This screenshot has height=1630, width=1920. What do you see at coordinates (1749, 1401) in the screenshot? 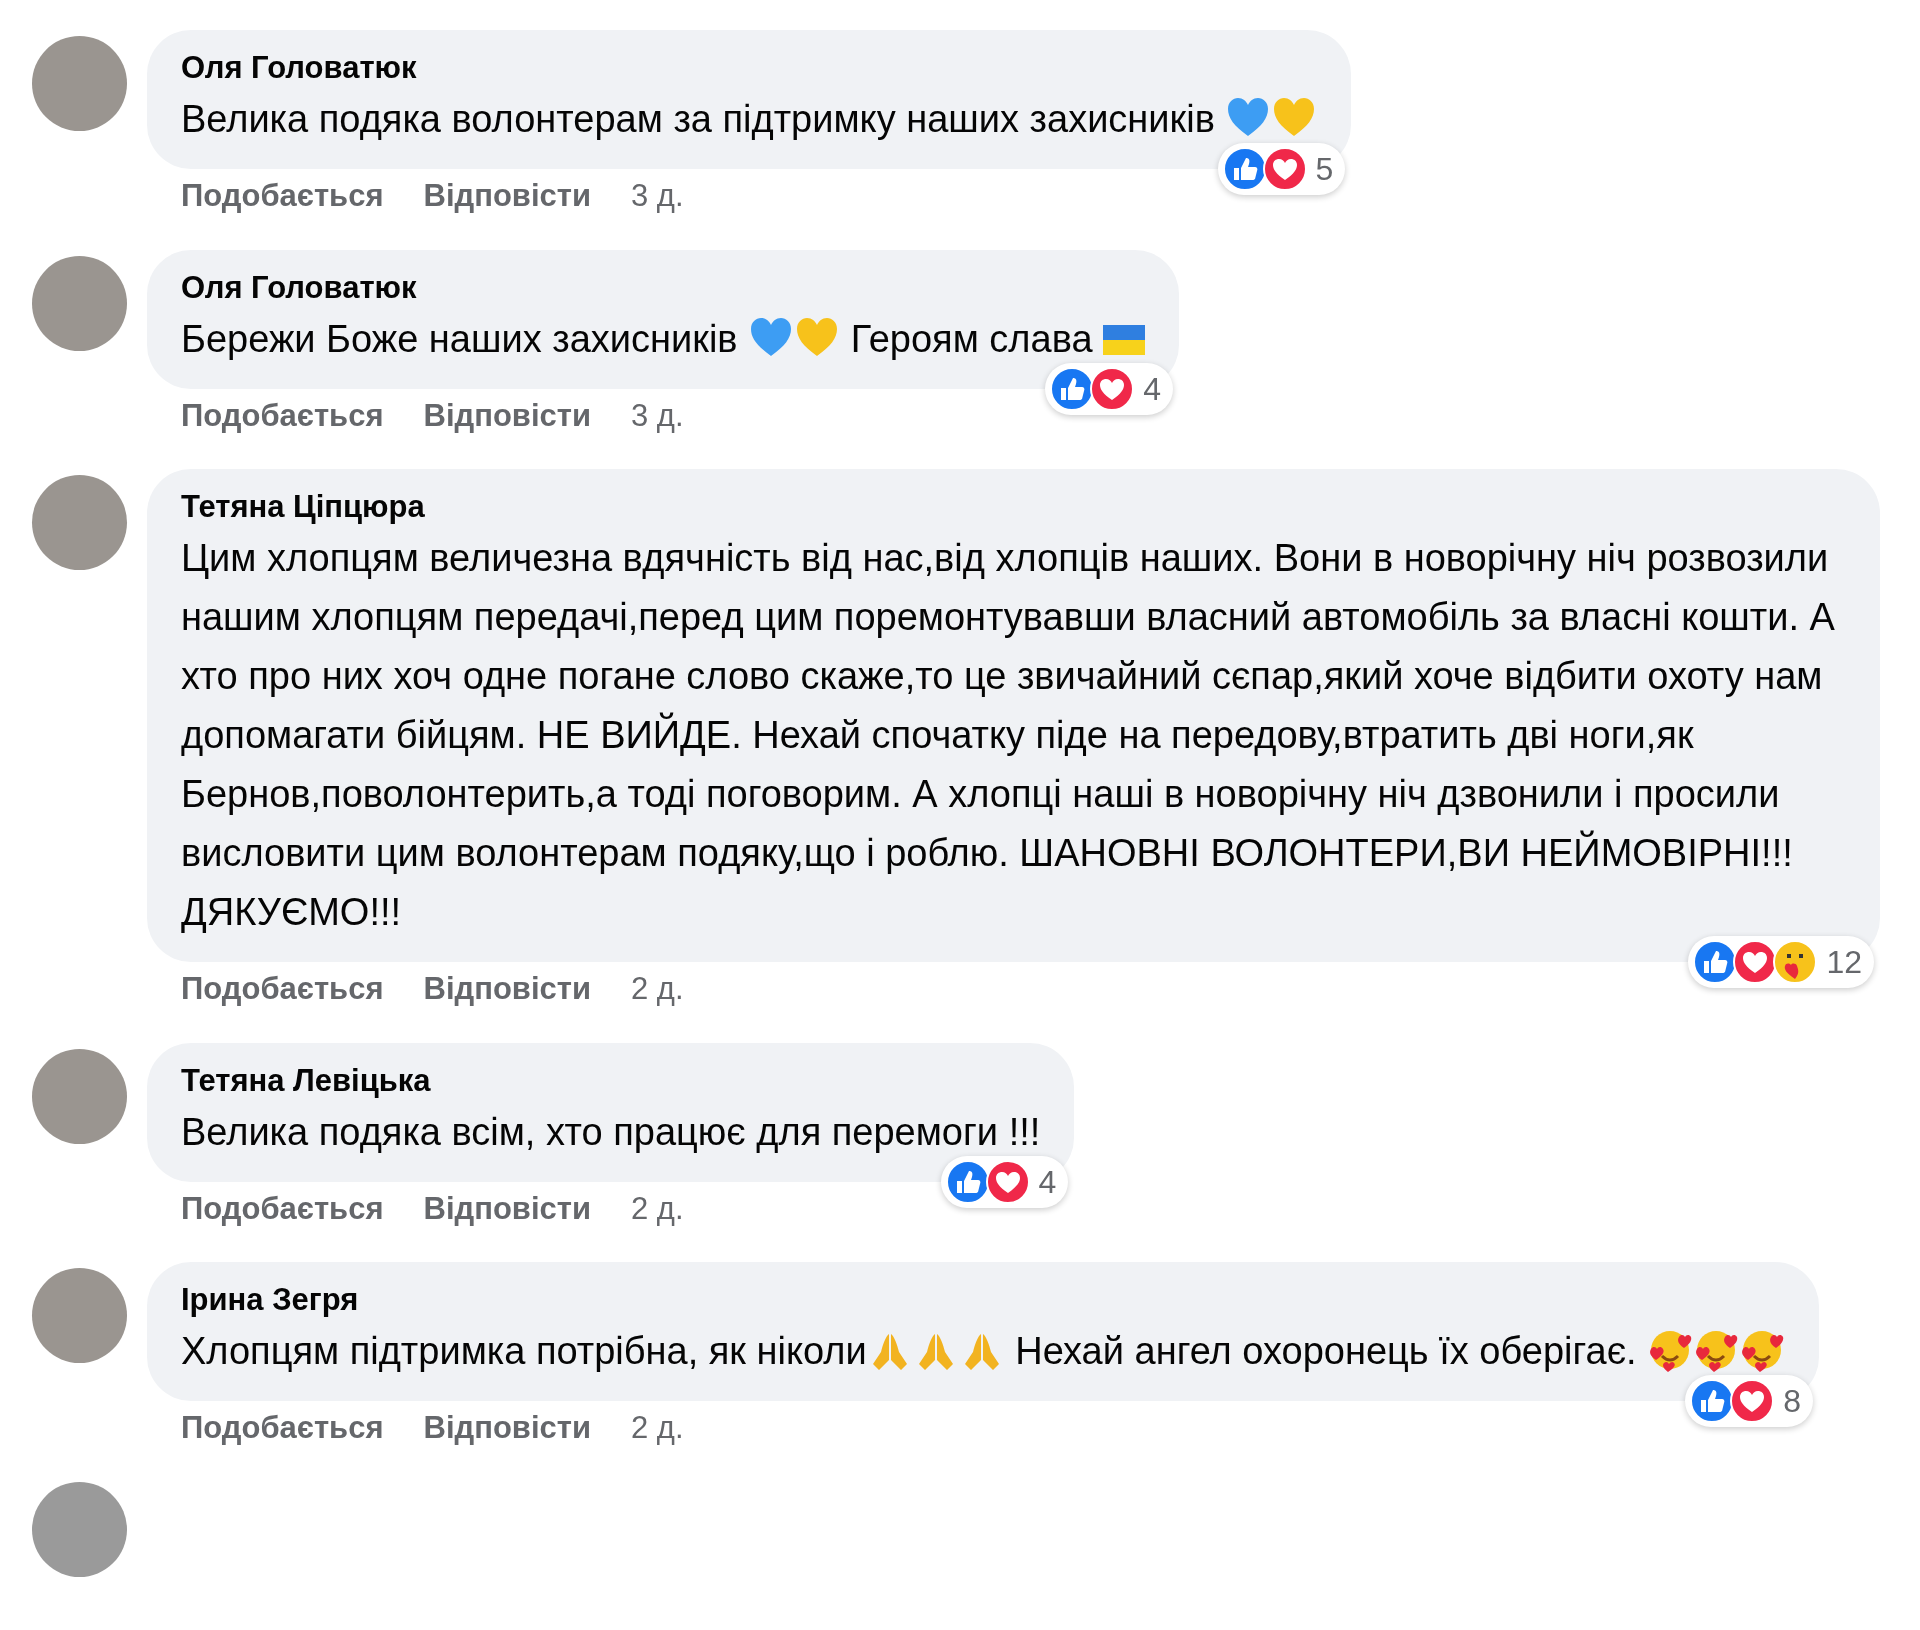
I see `reaction-summary: 8` at bounding box center [1749, 1401].